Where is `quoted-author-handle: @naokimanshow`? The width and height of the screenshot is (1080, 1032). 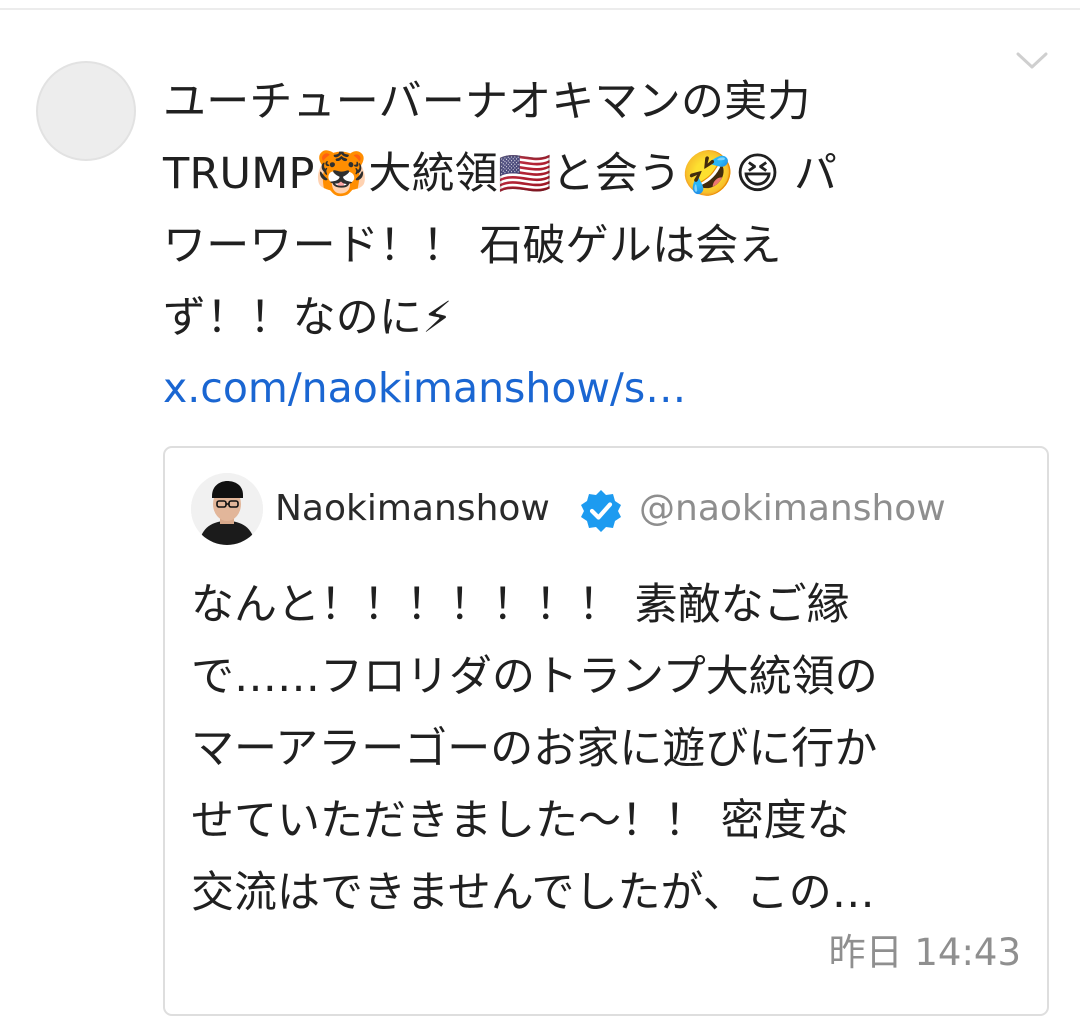
quoted-author-handle: @naokimanshow is located at coordinates (792, 509).